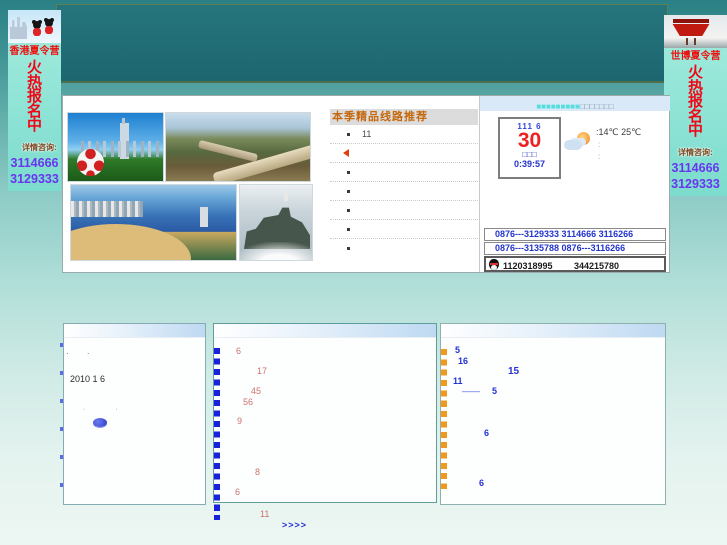 The width and height of the screenshot is (727, 545). Describe the element at coordinates (529, 140) in the screenshot. I see `calendar-day-number: 30` at that location.